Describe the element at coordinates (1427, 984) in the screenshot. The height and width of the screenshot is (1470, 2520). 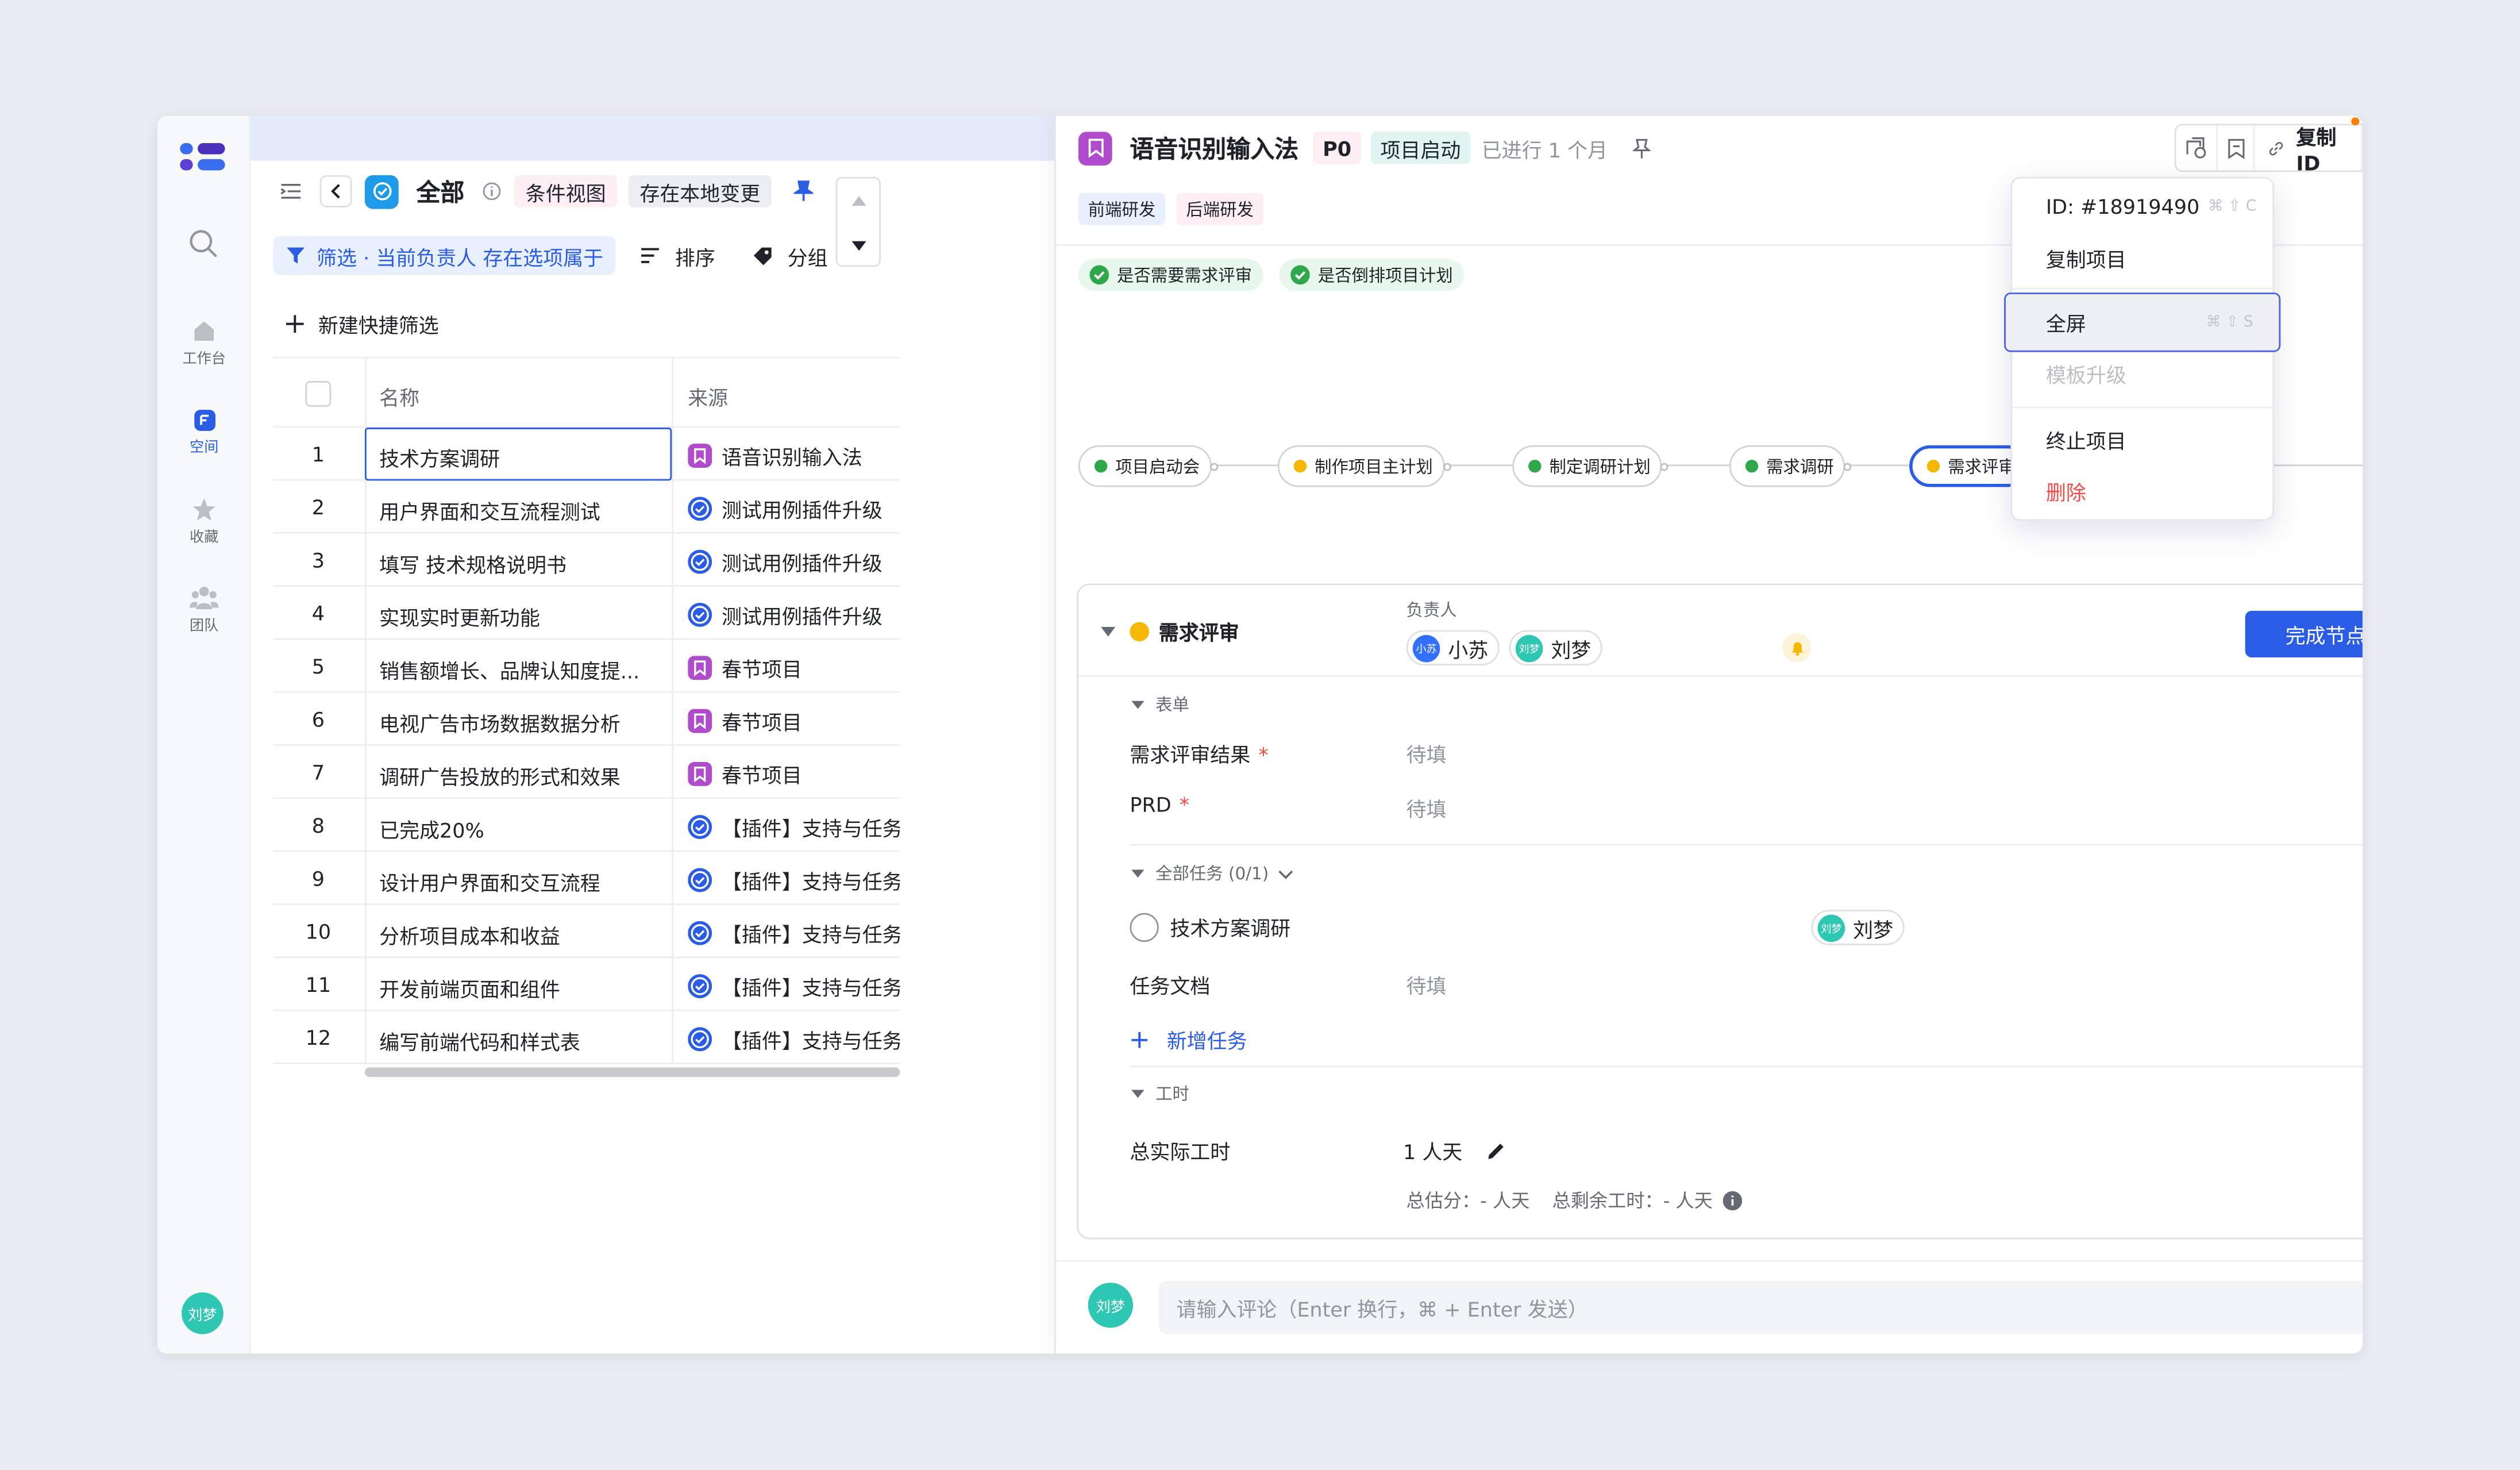
I see `task-doc-value: 待填` at that location.